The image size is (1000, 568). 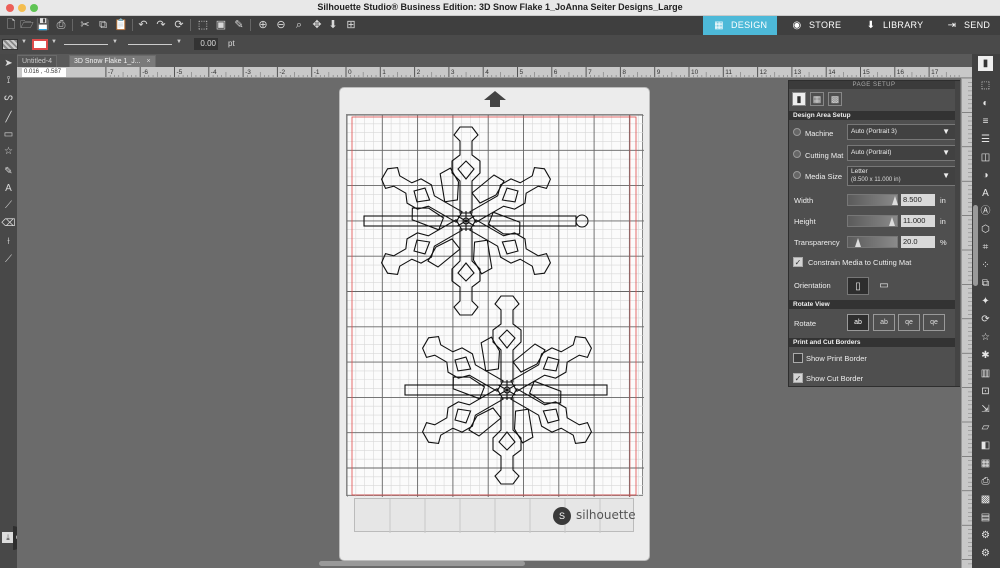 I want to click on width-input: 8.500, so click(x=918, y=200).